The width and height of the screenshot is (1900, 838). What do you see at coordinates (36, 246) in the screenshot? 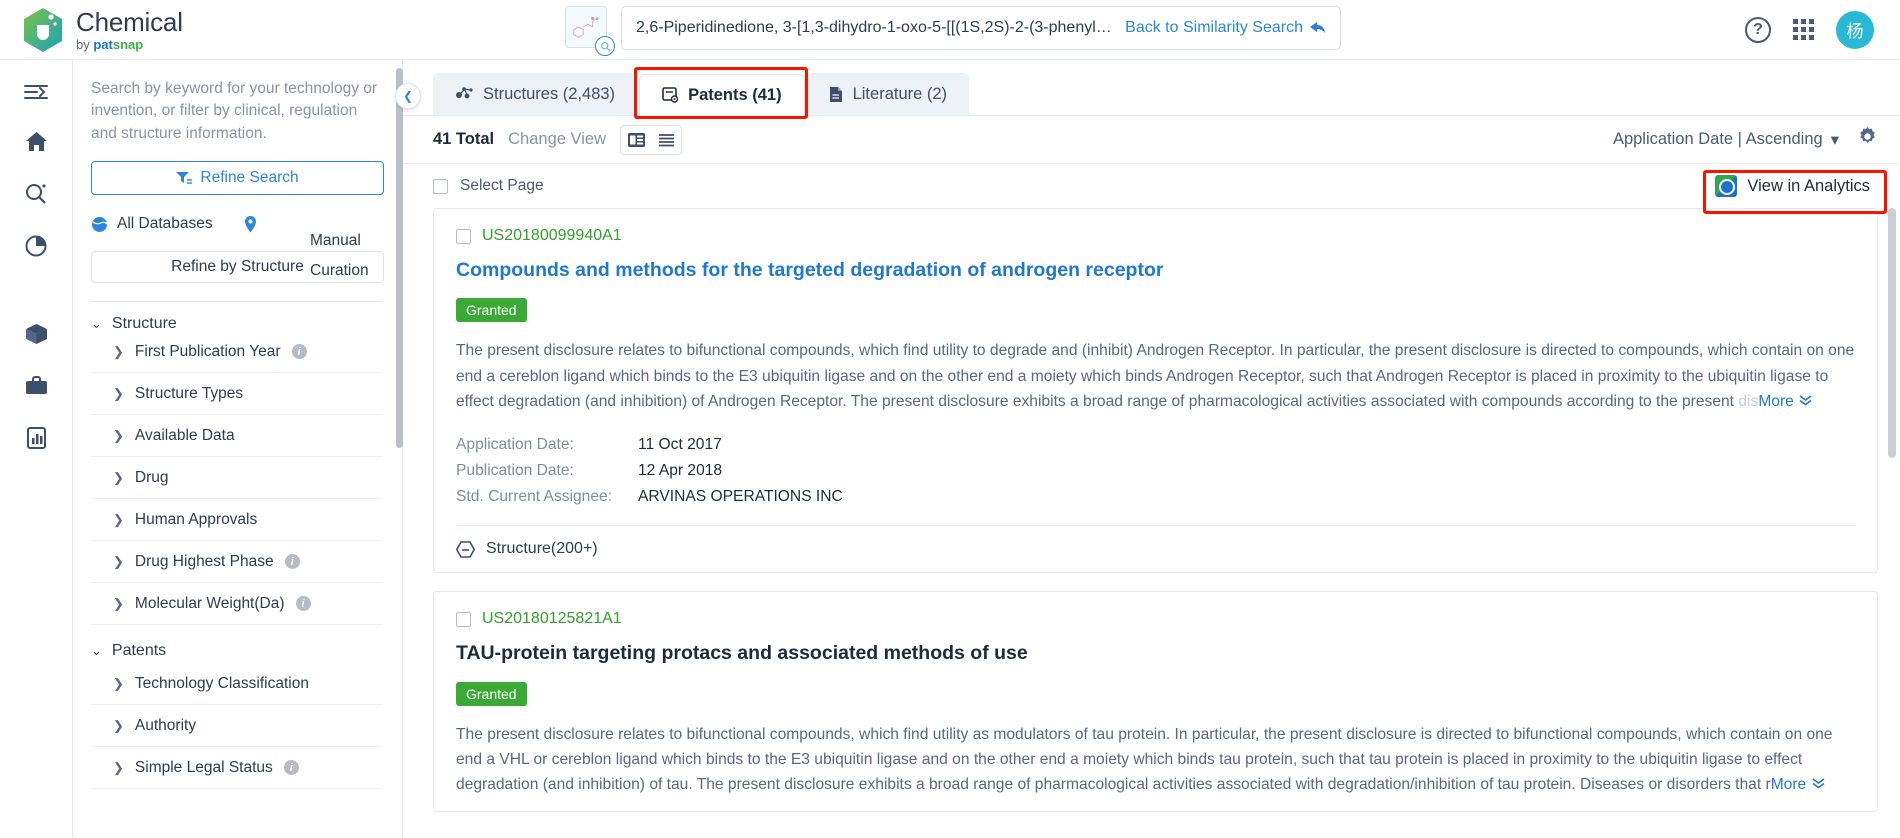
I see `pie-chart-icon` at bounding box center [36, 246].